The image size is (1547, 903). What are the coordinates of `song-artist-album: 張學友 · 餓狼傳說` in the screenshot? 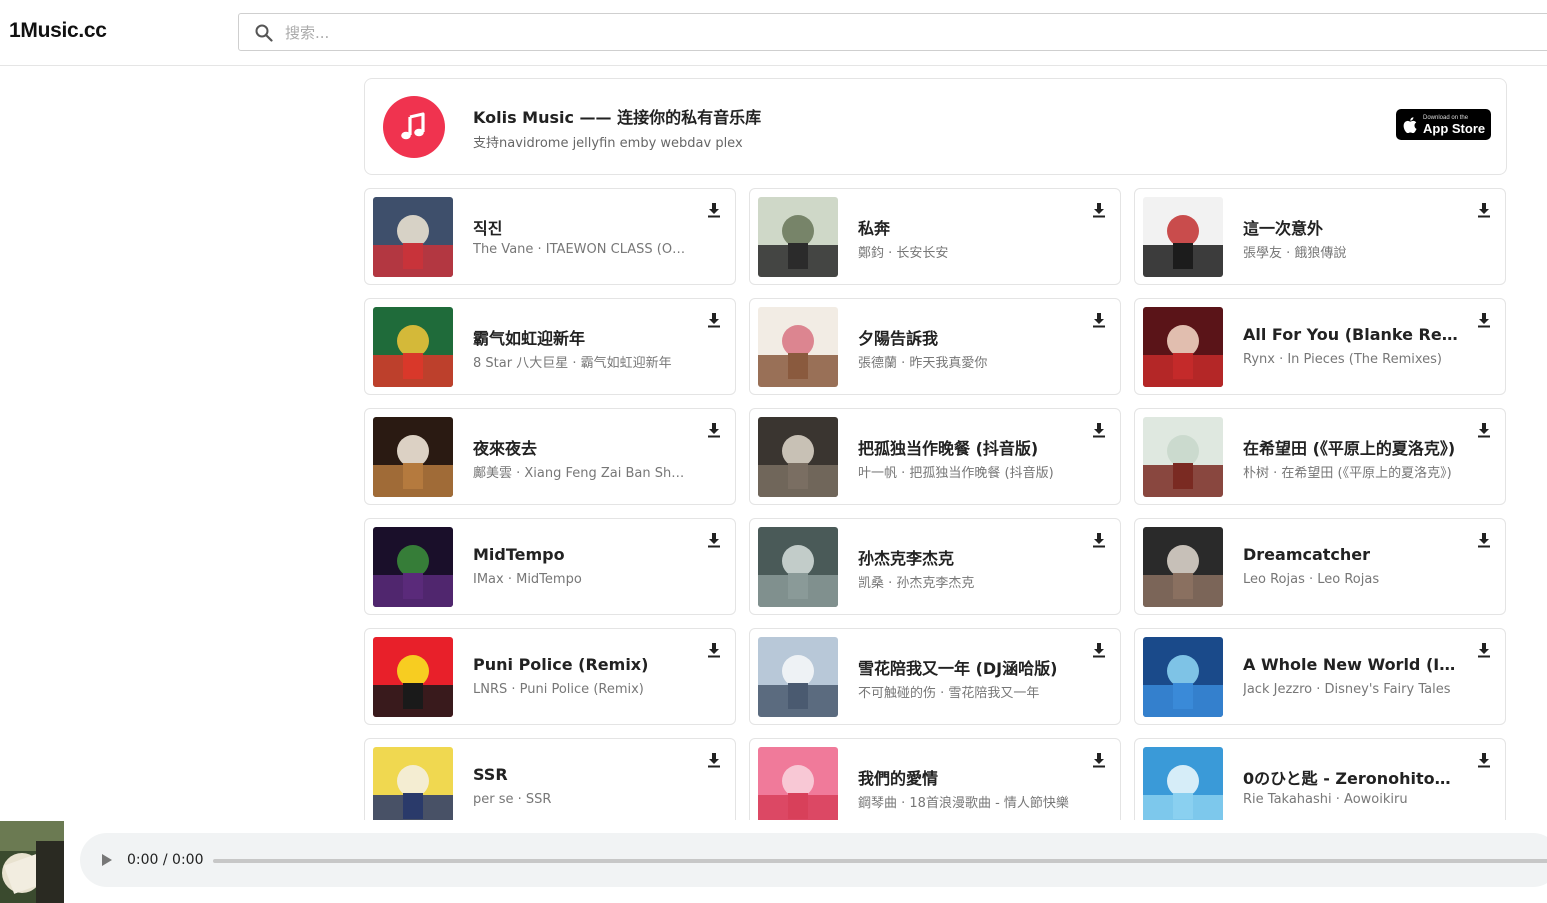 It's located at (1295, 253).